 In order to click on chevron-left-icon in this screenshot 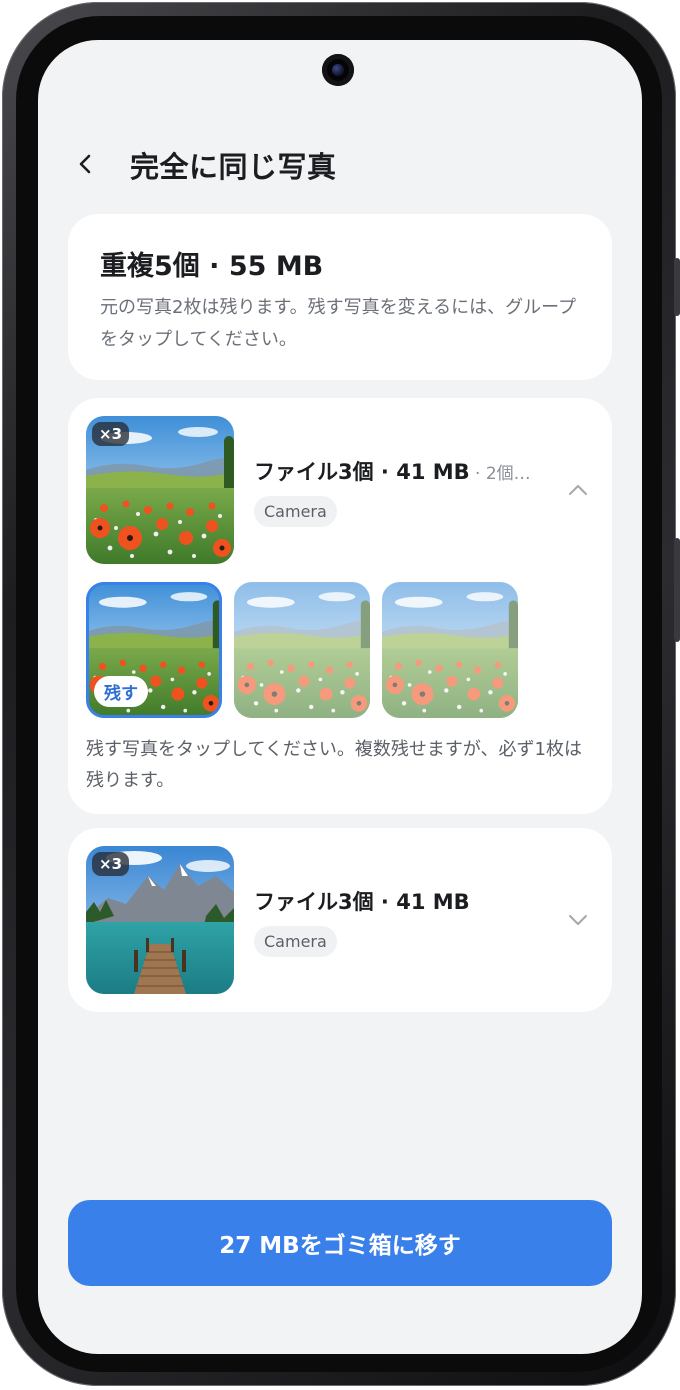, I will do `click(85, 164)`.